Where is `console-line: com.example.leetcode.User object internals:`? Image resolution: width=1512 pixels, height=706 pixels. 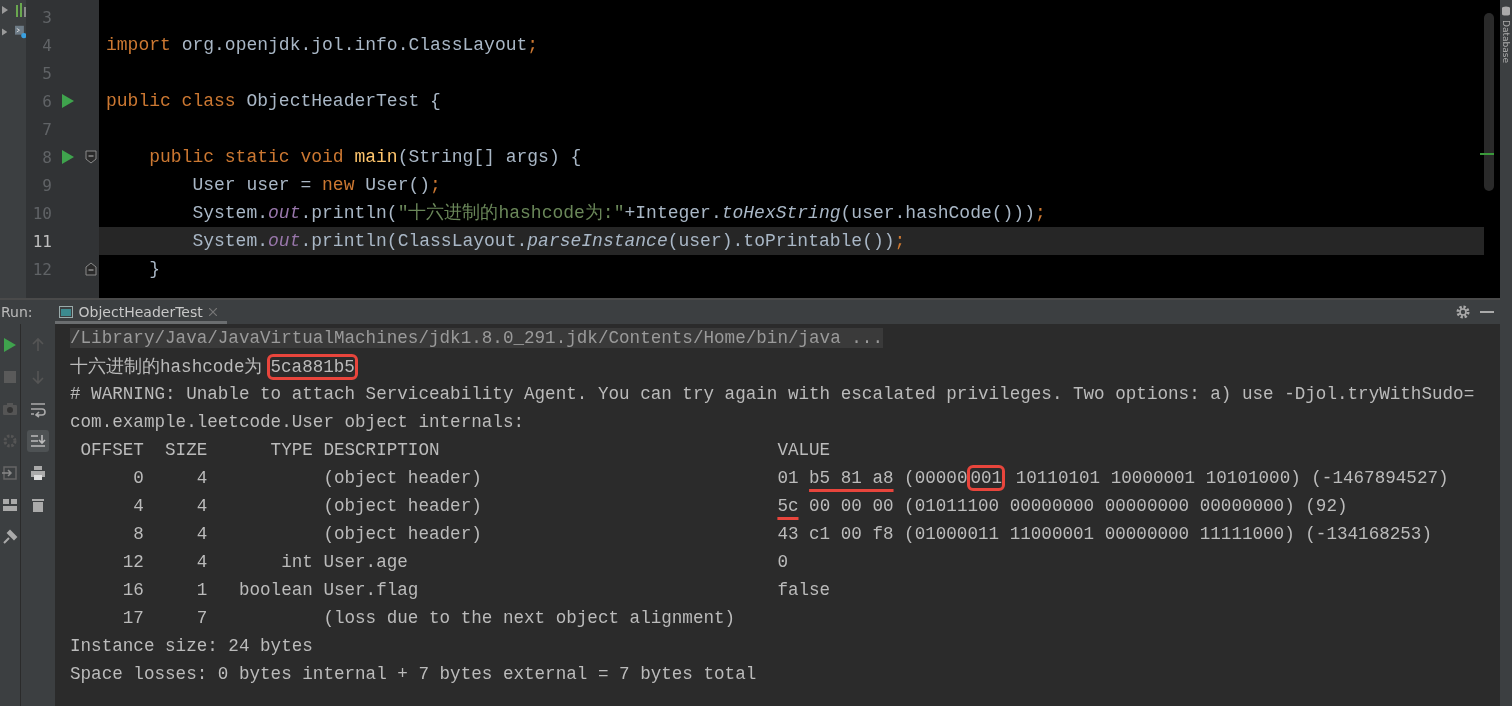 console-line: com.example.leetcode.User object internals: is located at coordinates (297, 422).